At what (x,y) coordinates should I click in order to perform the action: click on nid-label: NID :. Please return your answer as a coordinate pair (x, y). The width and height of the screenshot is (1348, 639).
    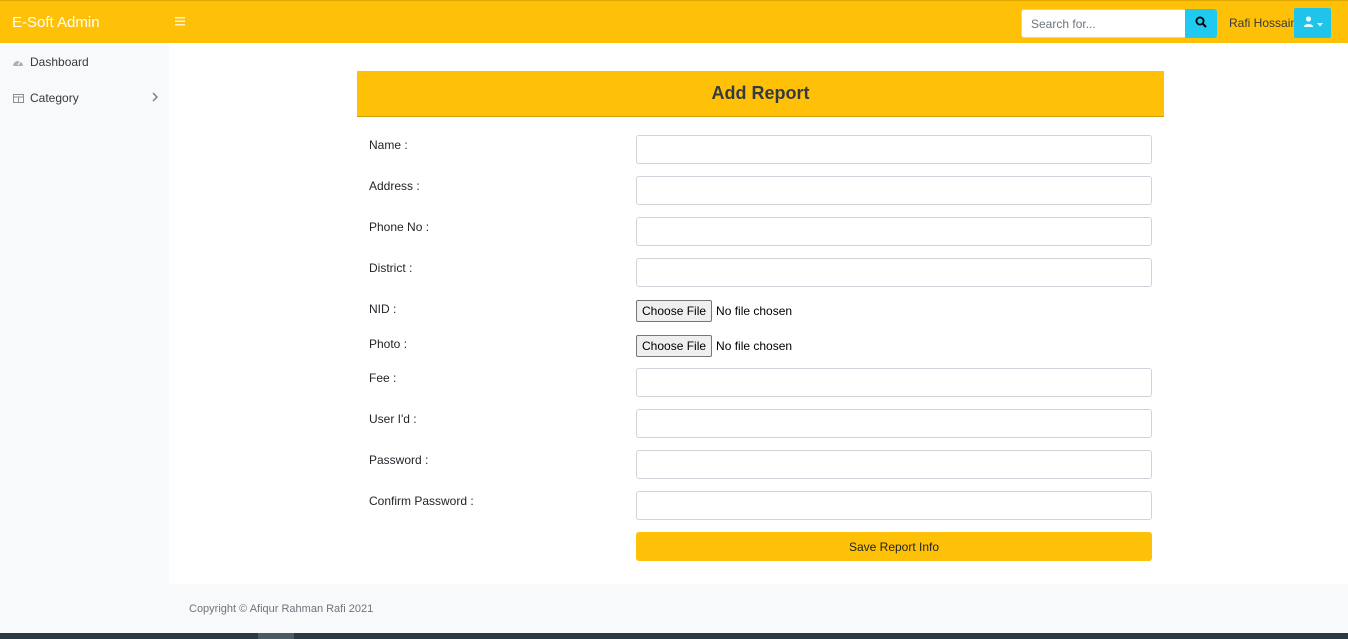
    Looking at the image, I should click on (383, 309).